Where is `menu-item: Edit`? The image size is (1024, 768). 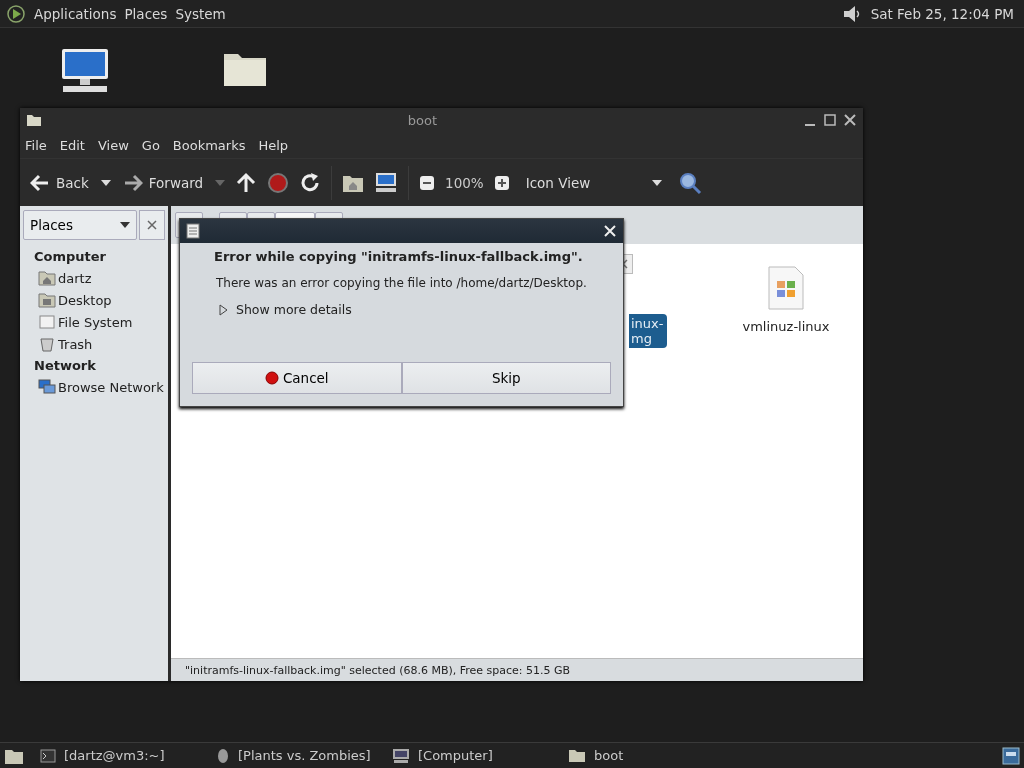 menu-item: Edit is located at coordinates (72, 145).